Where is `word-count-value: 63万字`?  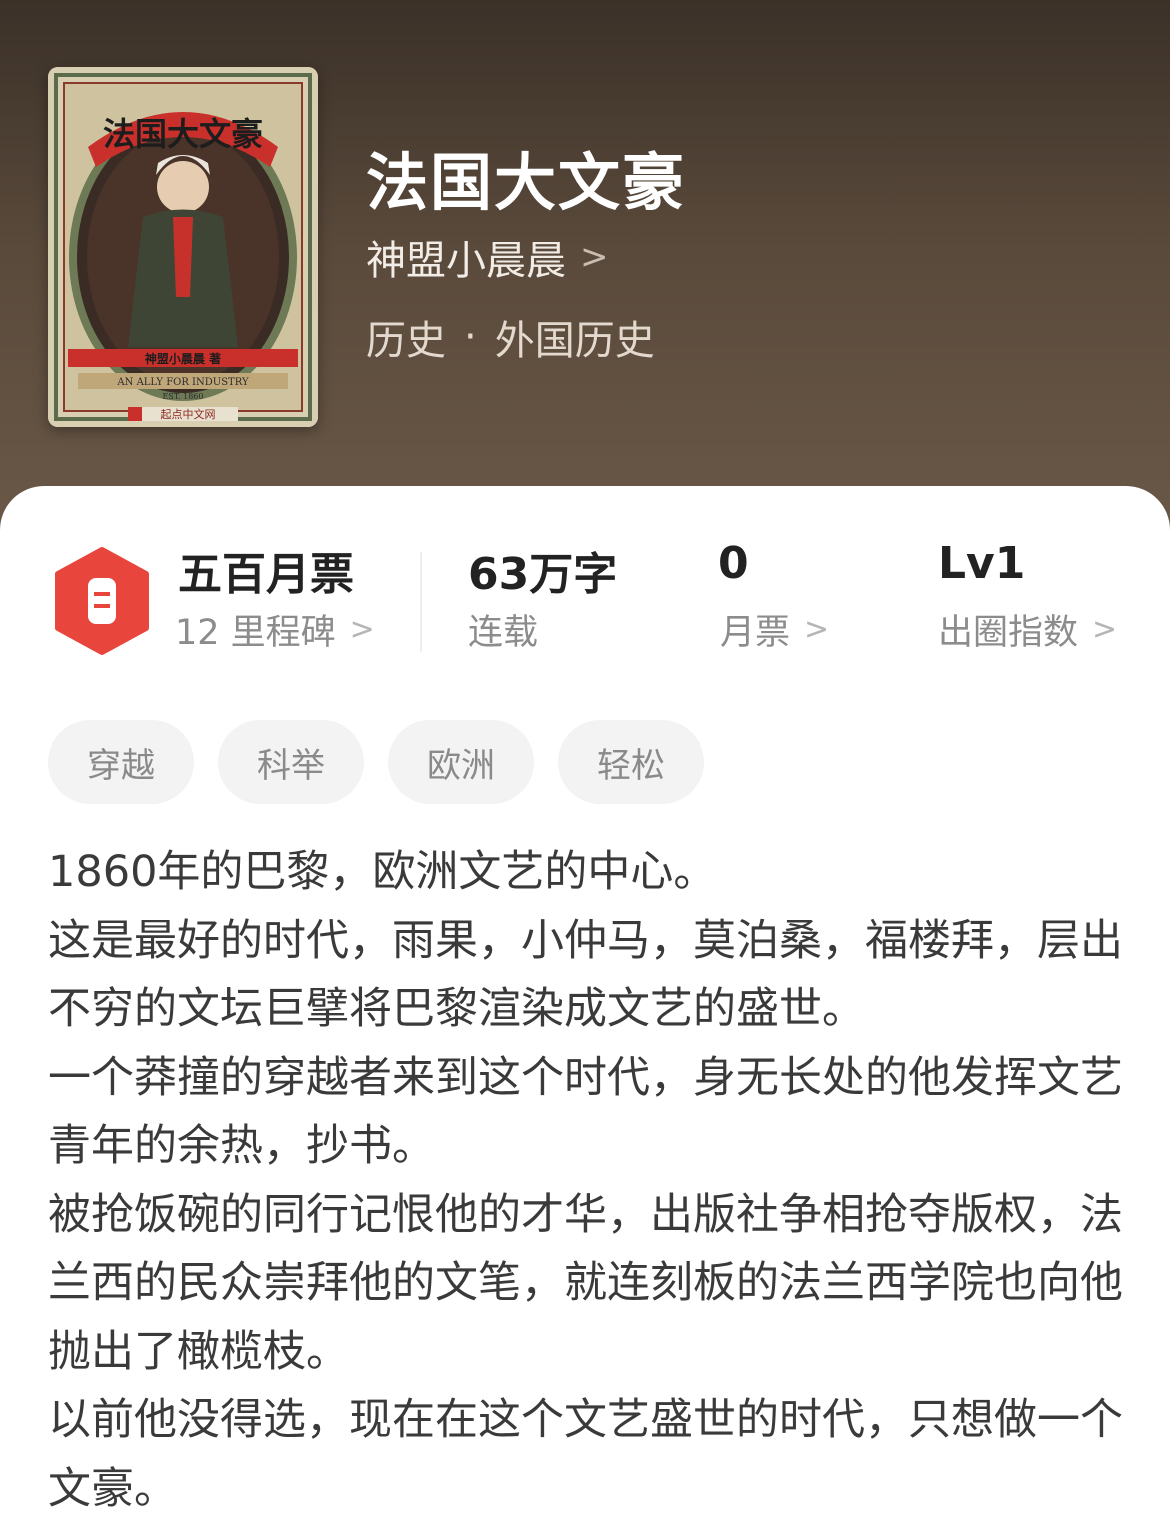
word-count-value: 63万字 is located at coordinates (543, 574).